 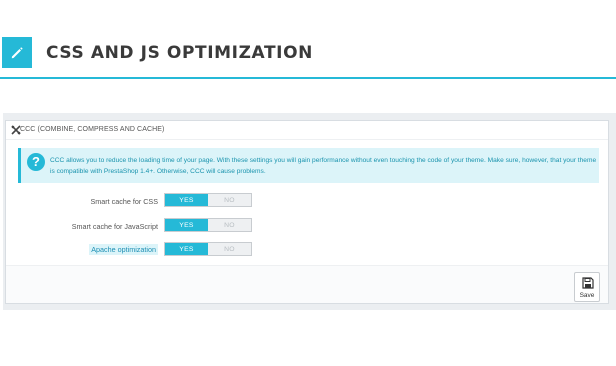 What do you see at coordinates (92, 129) in the screenshot?
I see `panel-heading-text: CCC (COMBINE, COMPRESS AND CACHE)` at bounding box center [92, 129].